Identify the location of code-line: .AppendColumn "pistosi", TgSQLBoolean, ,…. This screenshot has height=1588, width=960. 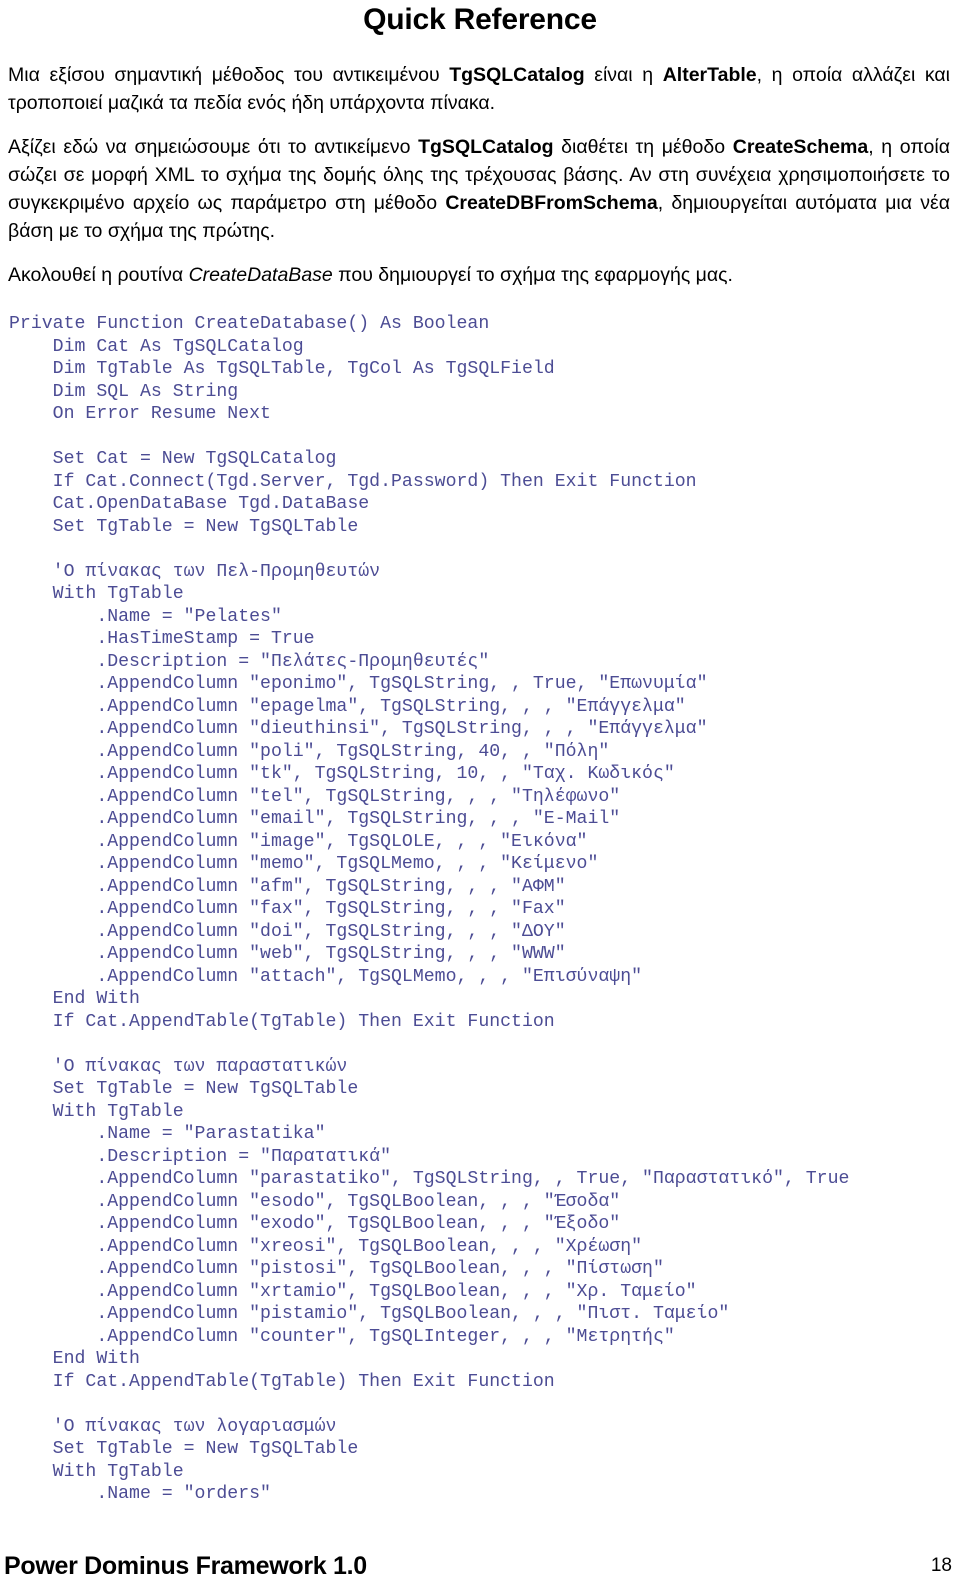
(336, 1269).